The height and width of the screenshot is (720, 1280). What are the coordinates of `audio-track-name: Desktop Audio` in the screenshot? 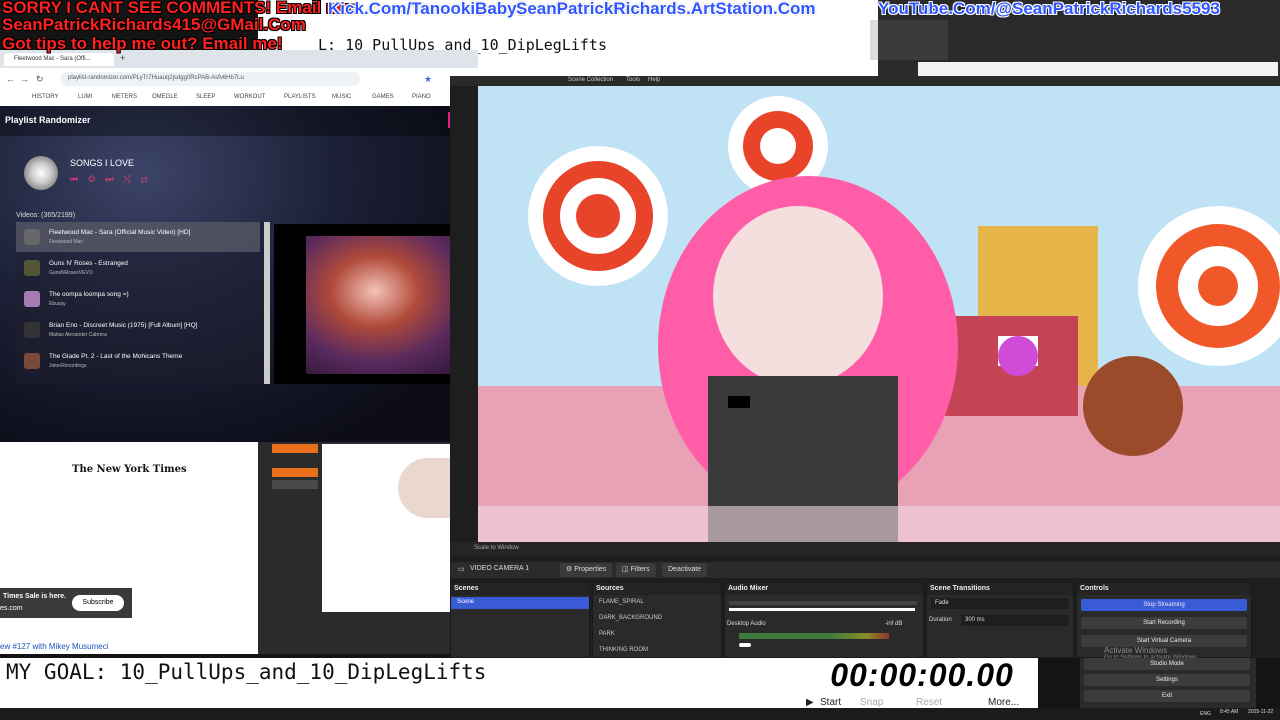 It's located at (746, 624).